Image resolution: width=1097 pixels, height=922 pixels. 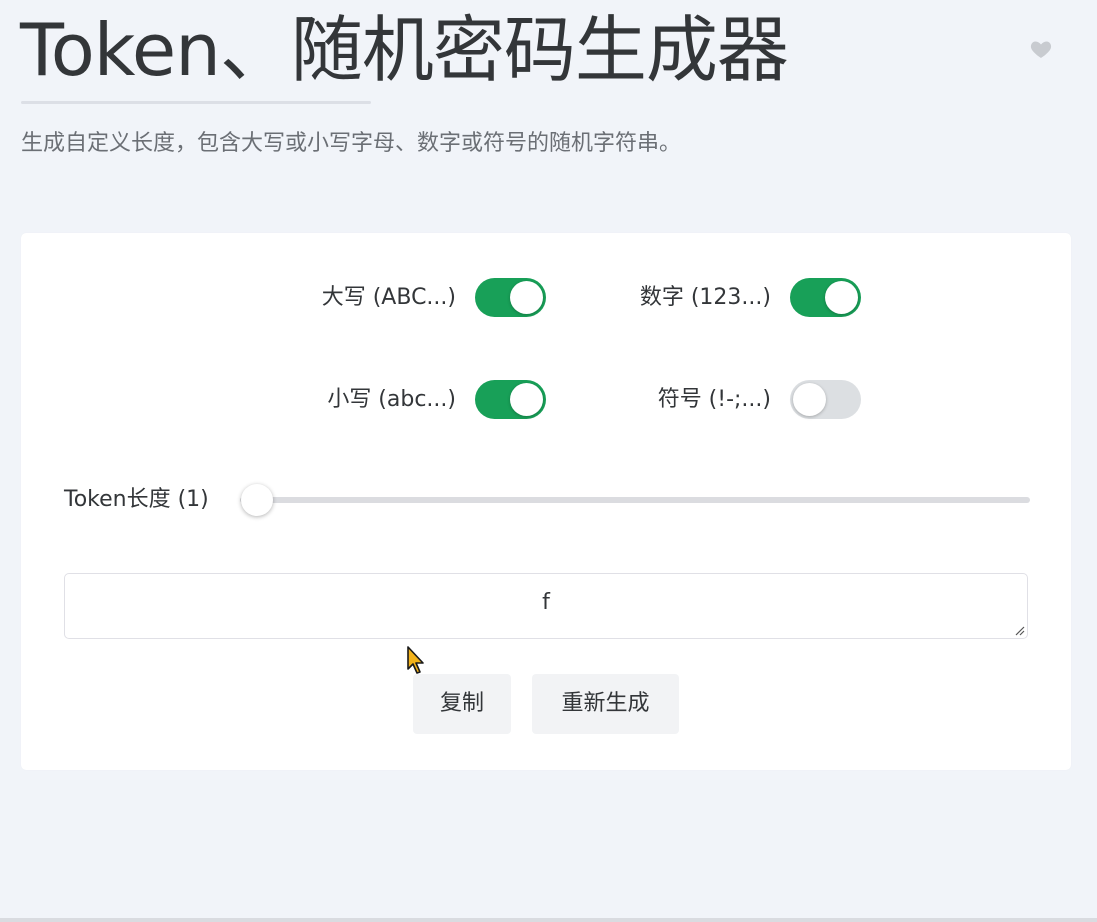 I want to click on token-output-textarea, so click(x=546, y=606).